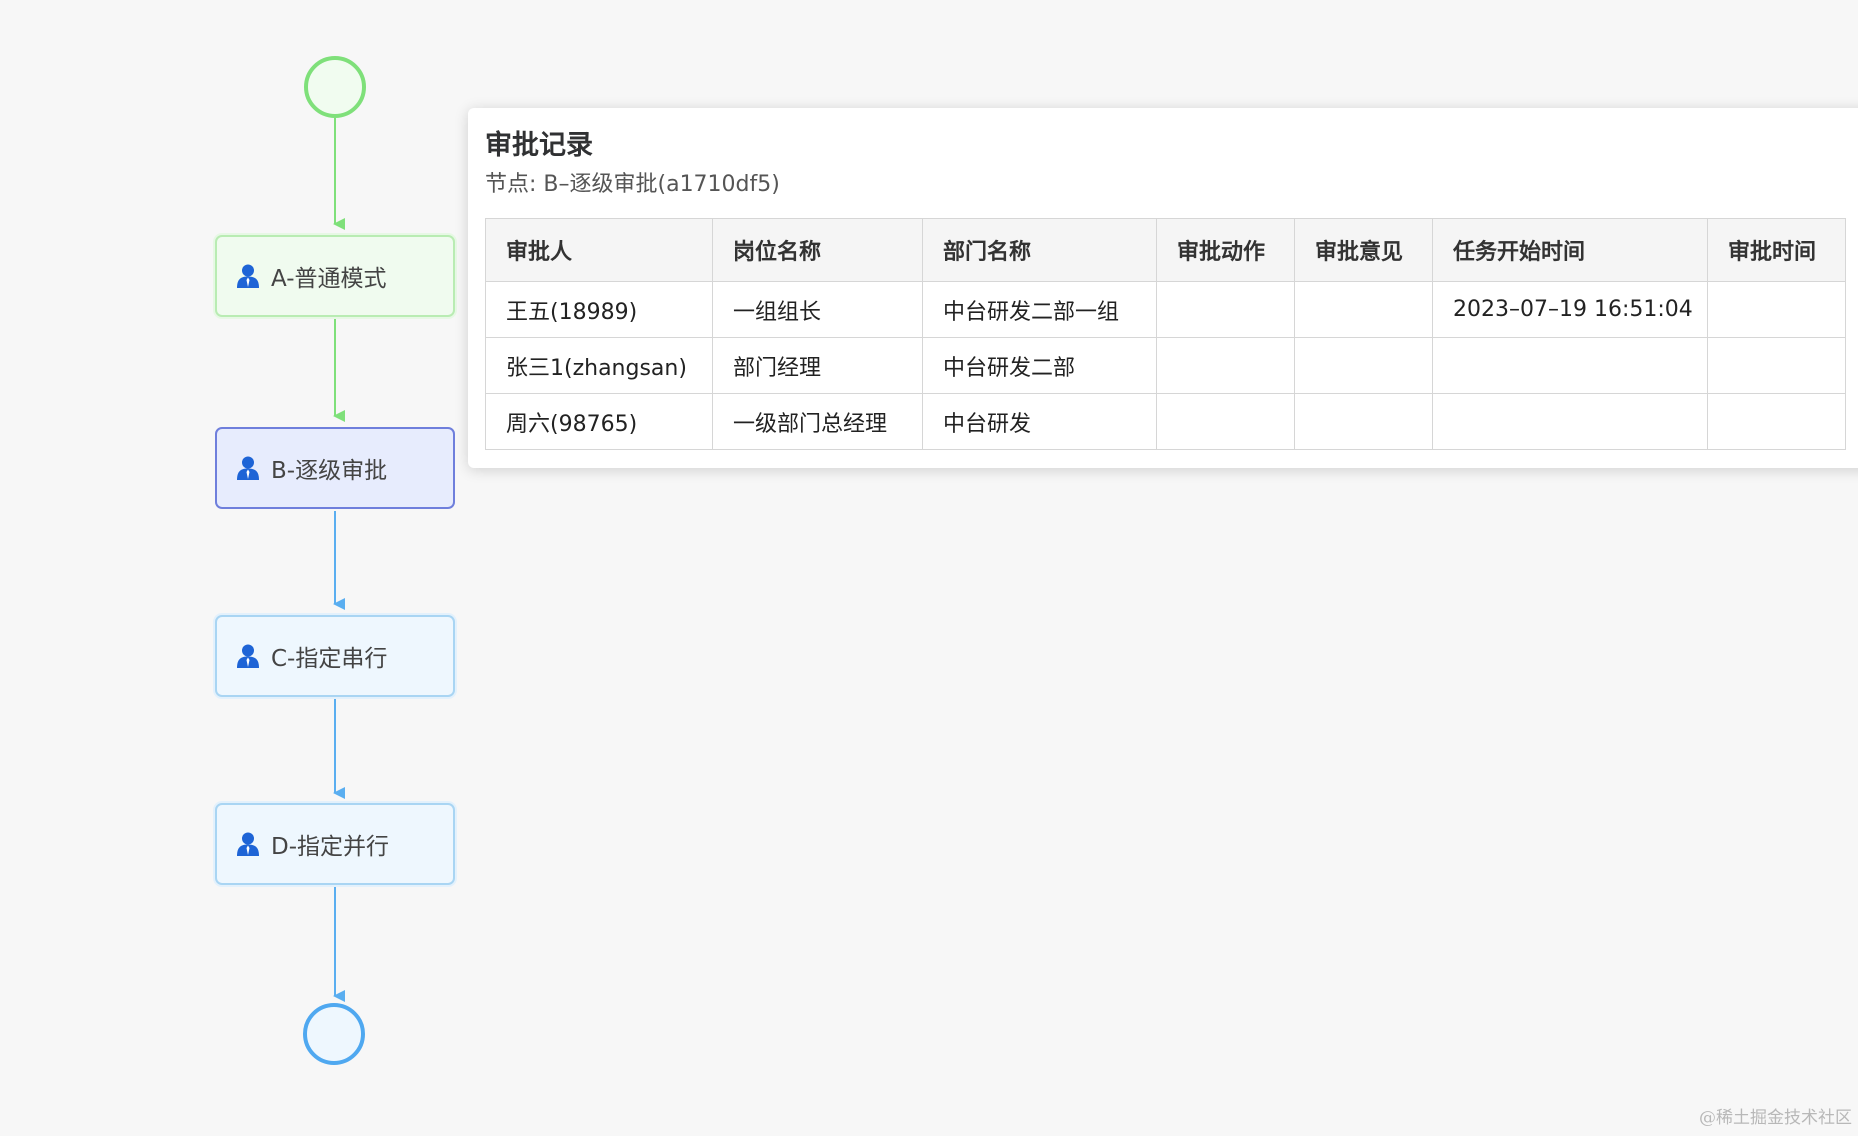 The image size is (1858, 1136). What do you see at coordinates (334, 1034) in the screenshot?
I see `end-event` at bounding box center [334, 1034].